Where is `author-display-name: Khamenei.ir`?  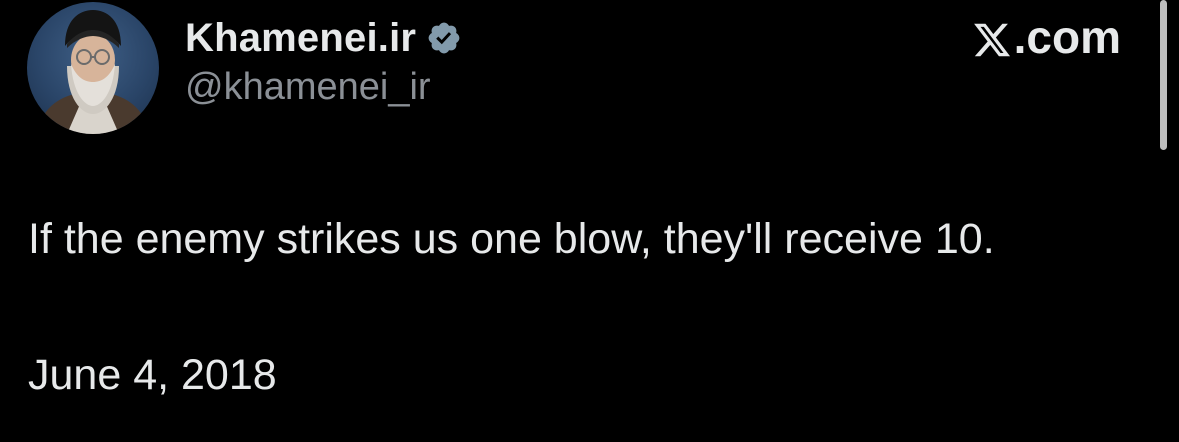
author-display-name: Khamenei.ir is located at coordinates (300, 38).